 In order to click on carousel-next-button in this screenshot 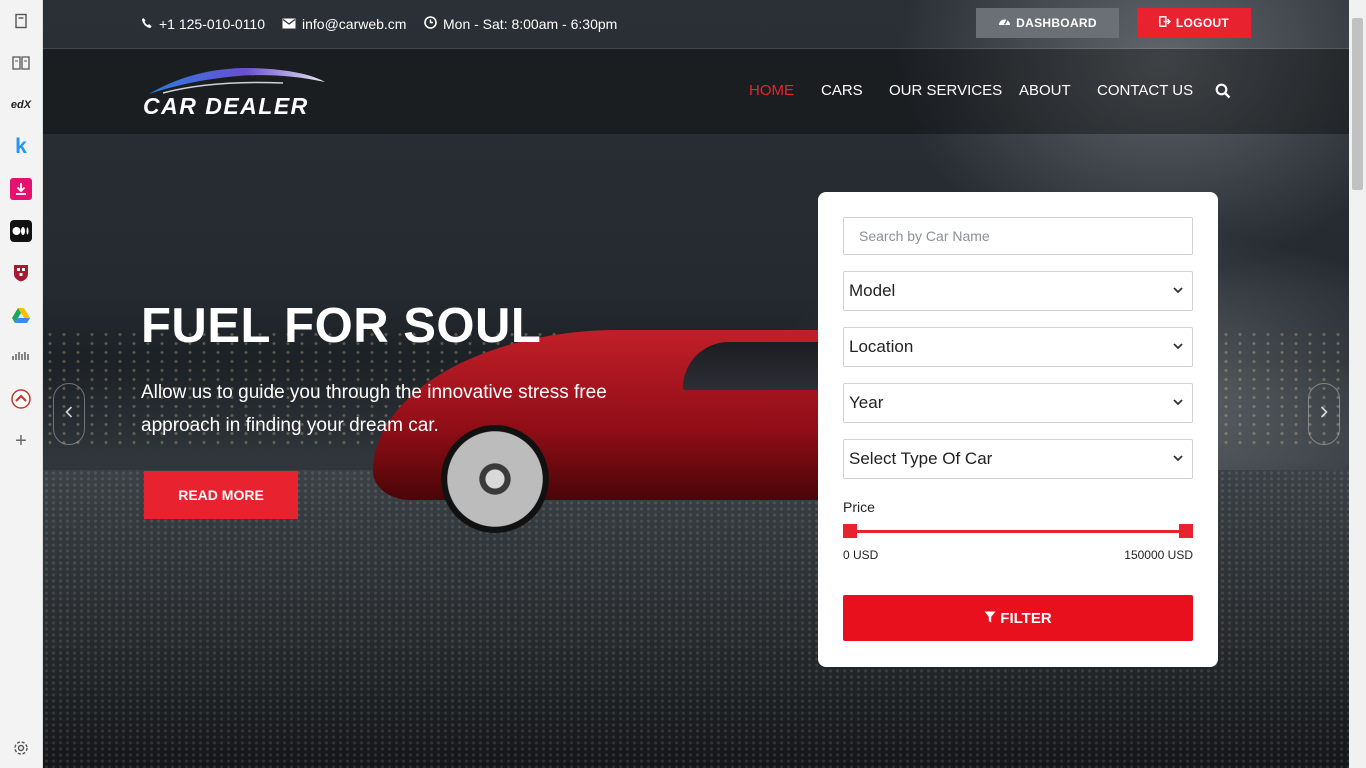, I will do `click(1324, 414)`.